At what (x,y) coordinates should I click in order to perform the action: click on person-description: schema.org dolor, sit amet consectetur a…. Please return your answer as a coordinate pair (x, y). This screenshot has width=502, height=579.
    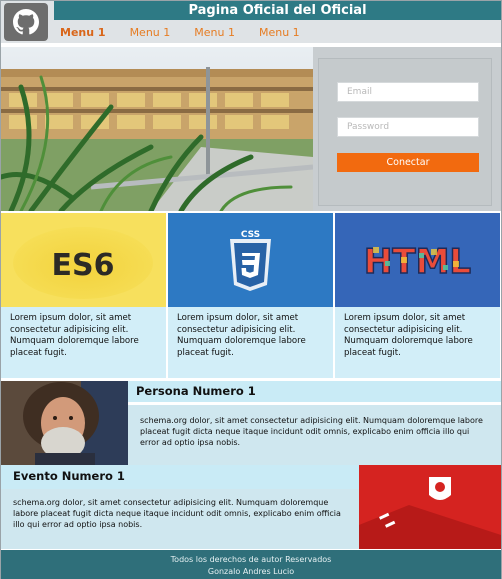
    Looking at the image, I should click on (314, 435).